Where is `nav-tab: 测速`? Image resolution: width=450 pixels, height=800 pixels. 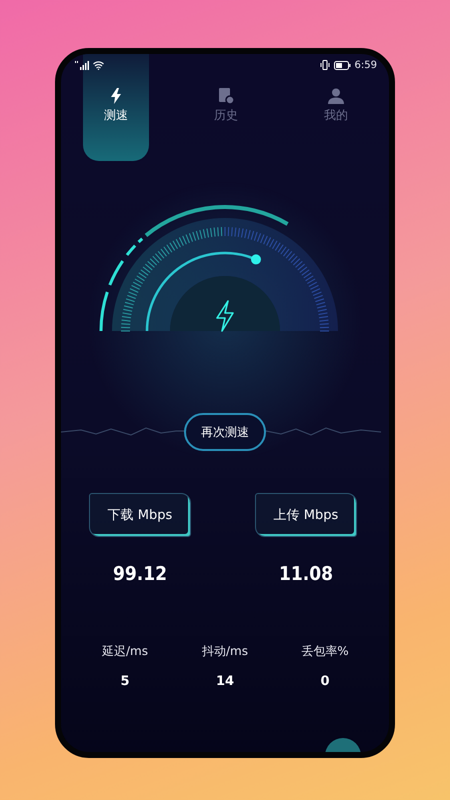
nav-tab: 测速 is located at coordinates (116, 107).